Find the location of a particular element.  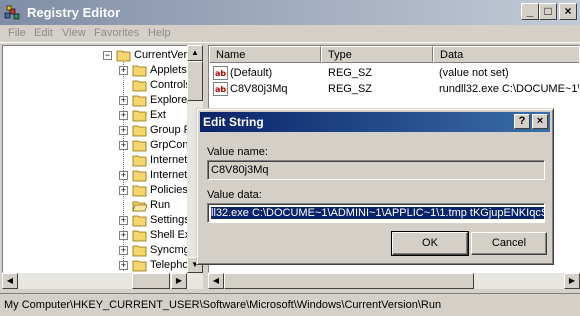

list-horizontal-scrollbar: ◀ ▶ is located at coordinates (394, 281).